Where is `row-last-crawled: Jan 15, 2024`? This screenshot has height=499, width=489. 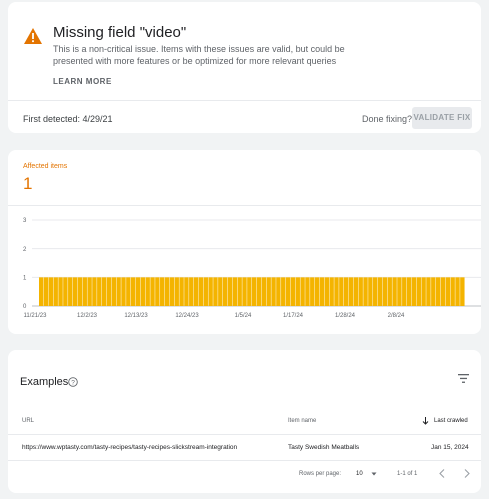
row-last-crawled: Jan 15, 2024 is located at coordinates (450, 447).